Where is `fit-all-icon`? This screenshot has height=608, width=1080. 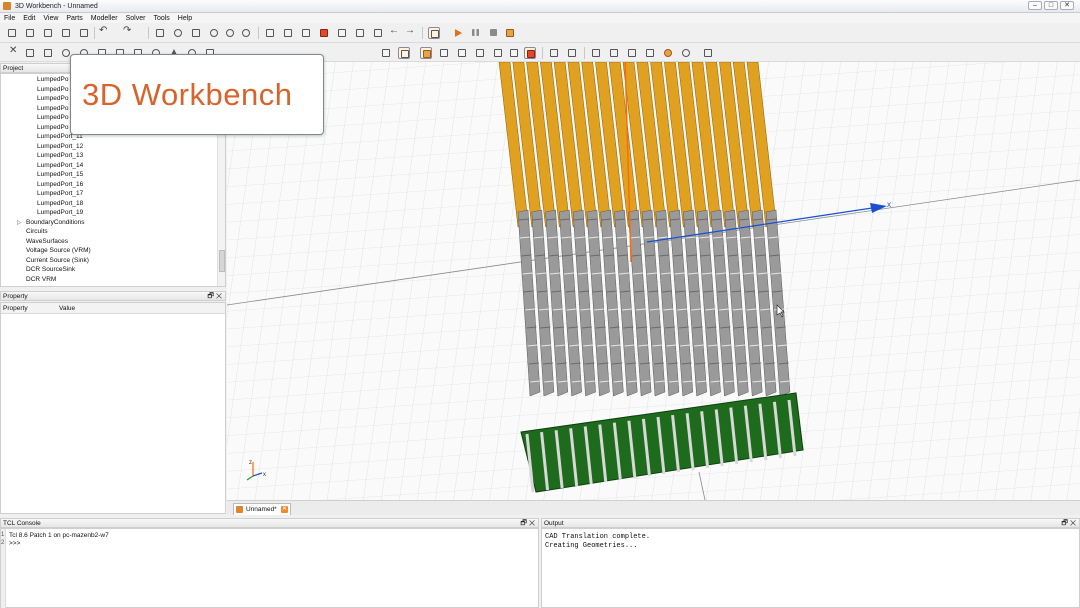
fit-all-icon is located at coordinates (160, 33).